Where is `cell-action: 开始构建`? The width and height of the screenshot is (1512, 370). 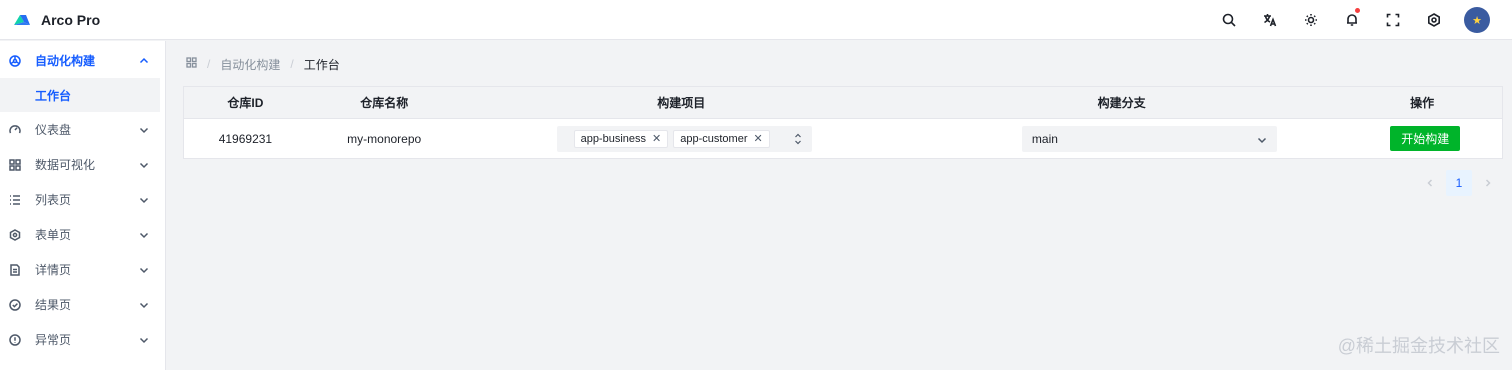 cell-action: 开始构建 is located at coordinates (1422, 138).